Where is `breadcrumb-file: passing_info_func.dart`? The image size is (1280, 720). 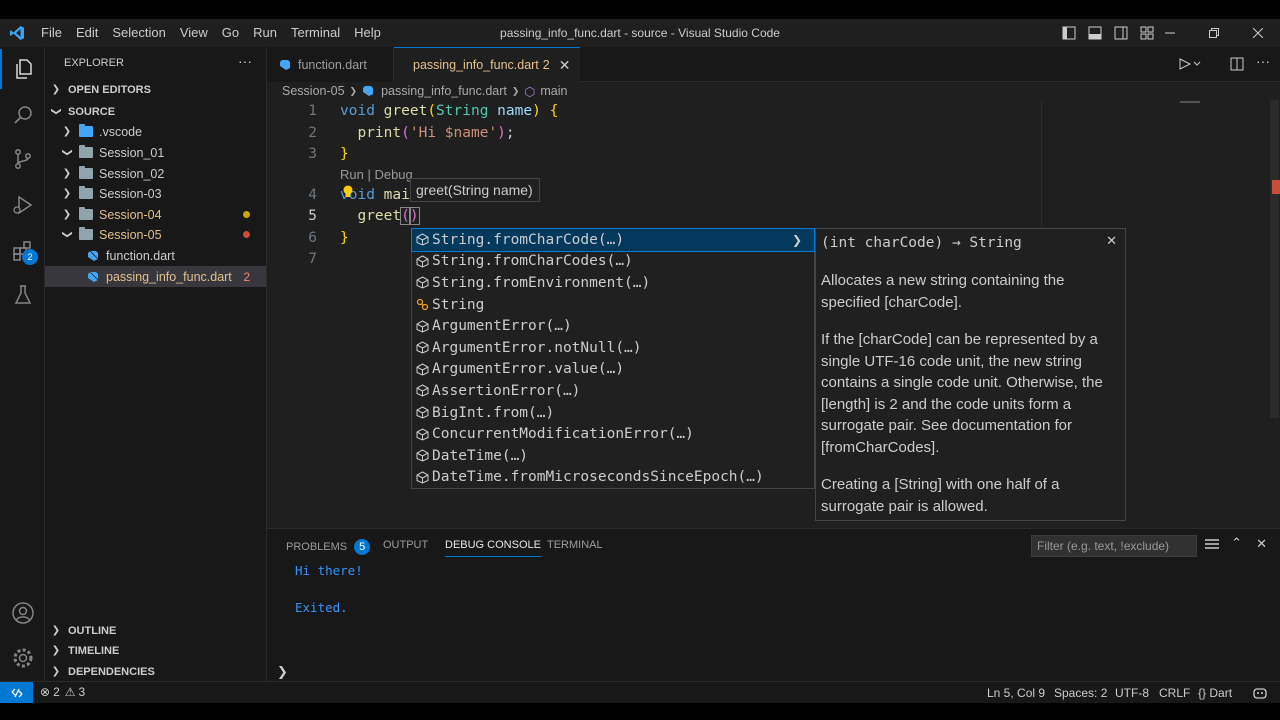 breadcrumb-file: passing_info_func.dart is located at coordinates (444, 91).